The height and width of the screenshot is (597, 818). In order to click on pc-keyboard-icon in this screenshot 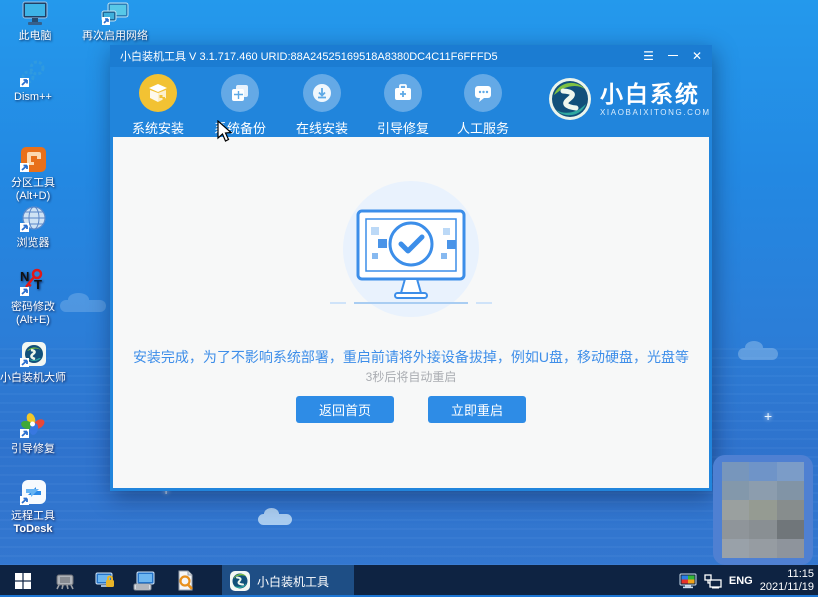, I will do `click(144, 581)`.